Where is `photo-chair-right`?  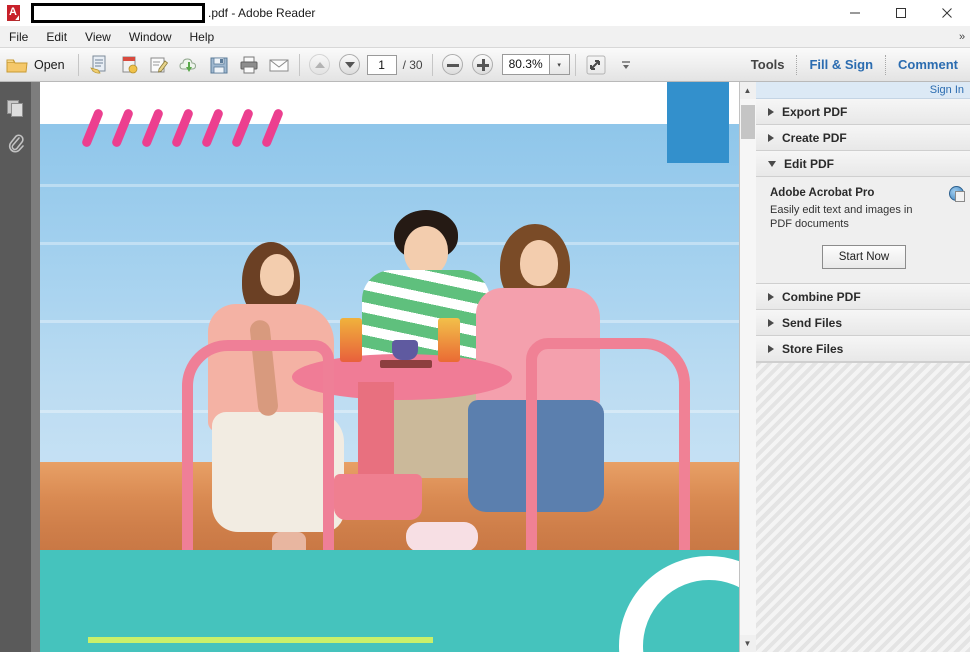 photo-chair-right is located at coordinates (608, 460).